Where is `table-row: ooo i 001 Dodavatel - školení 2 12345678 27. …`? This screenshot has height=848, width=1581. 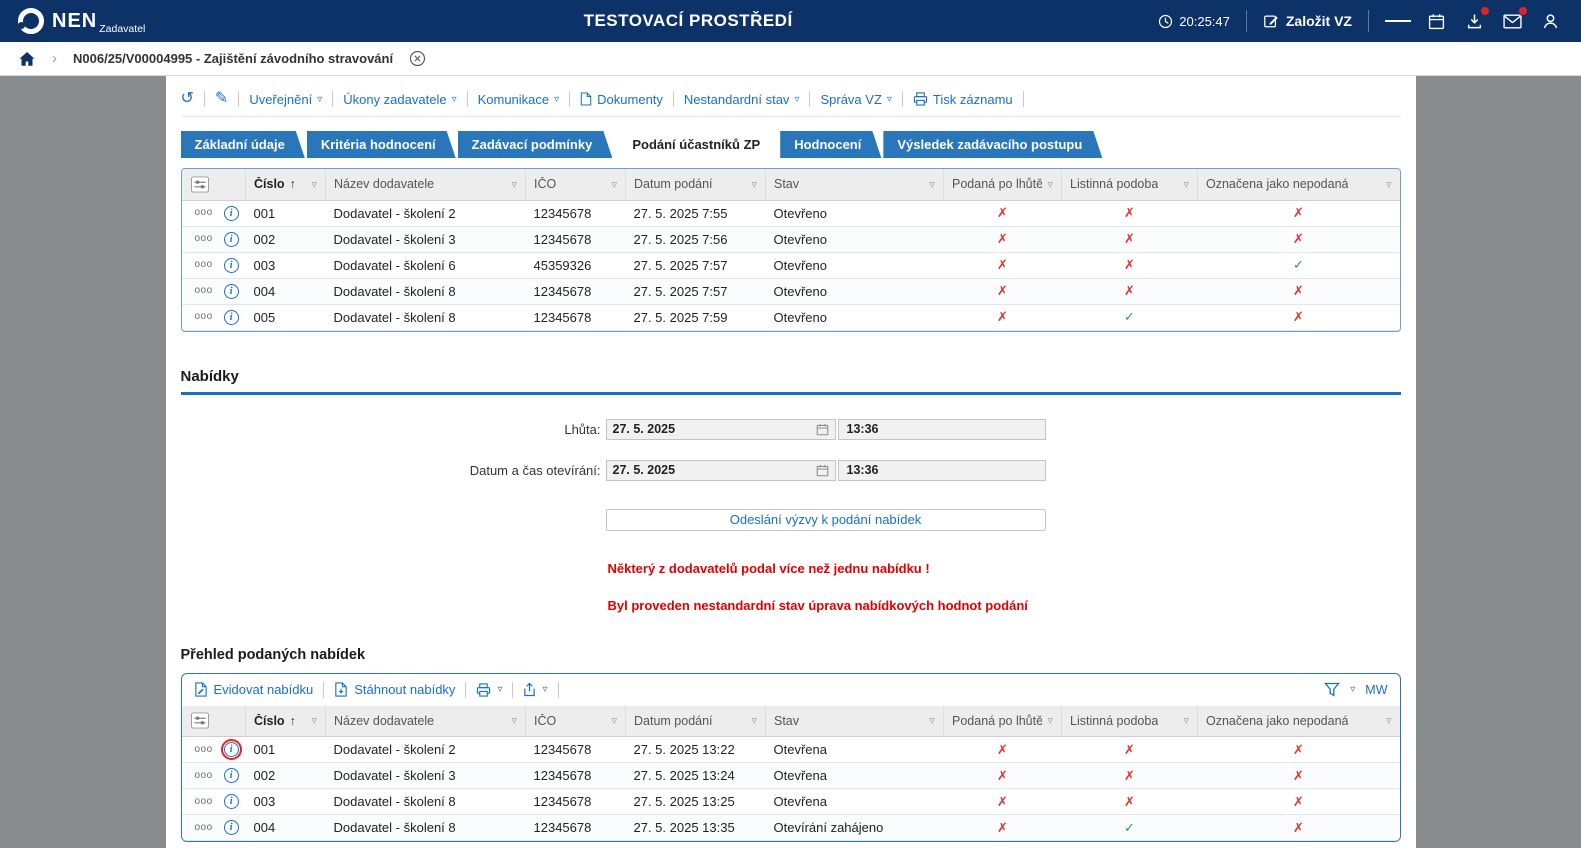 table-row: ooo i 001 Dodavatel - školení 2 12345678 27. … is located at coordinates (790, 749).